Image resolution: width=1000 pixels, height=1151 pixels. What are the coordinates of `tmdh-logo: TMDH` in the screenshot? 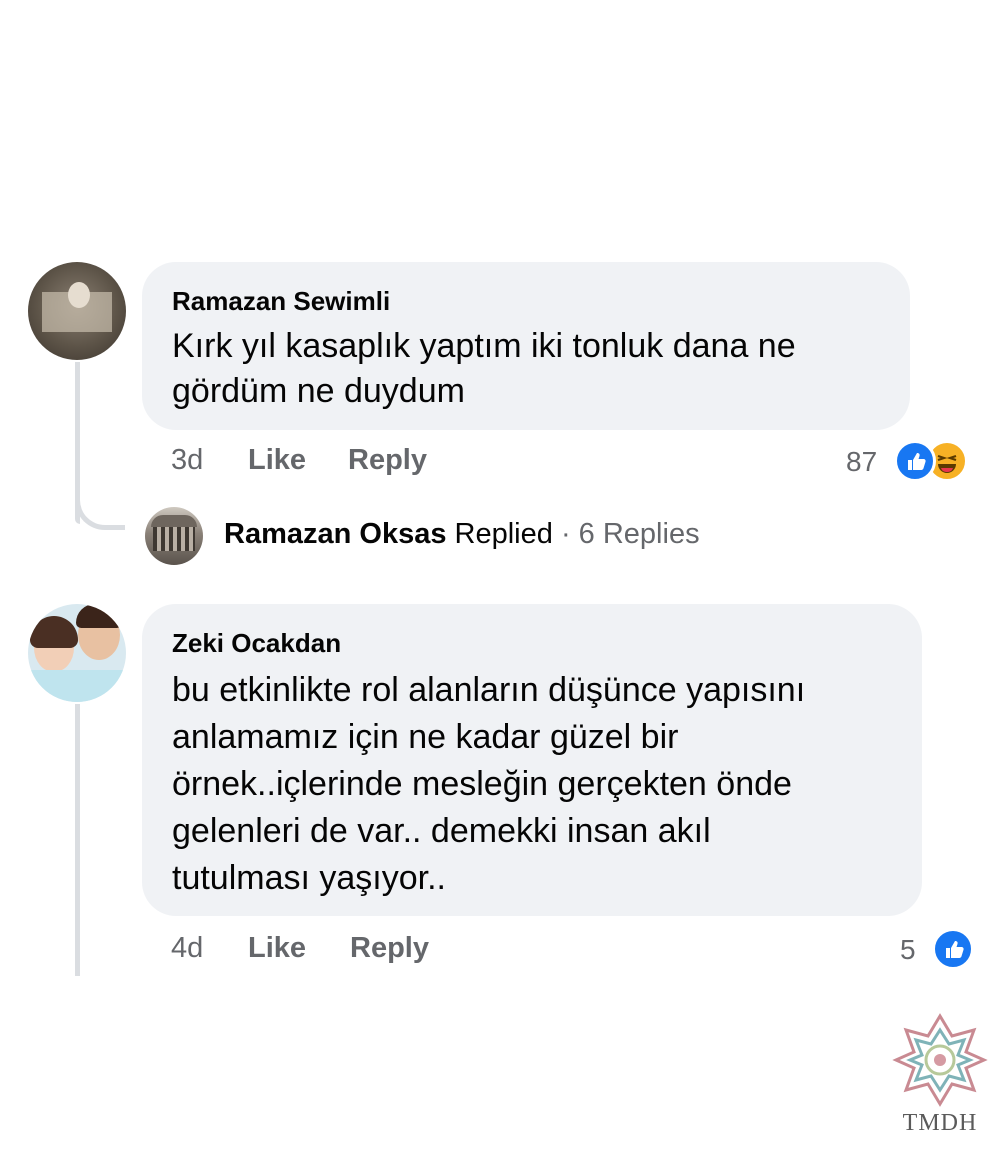 It's located at (940, 1076).